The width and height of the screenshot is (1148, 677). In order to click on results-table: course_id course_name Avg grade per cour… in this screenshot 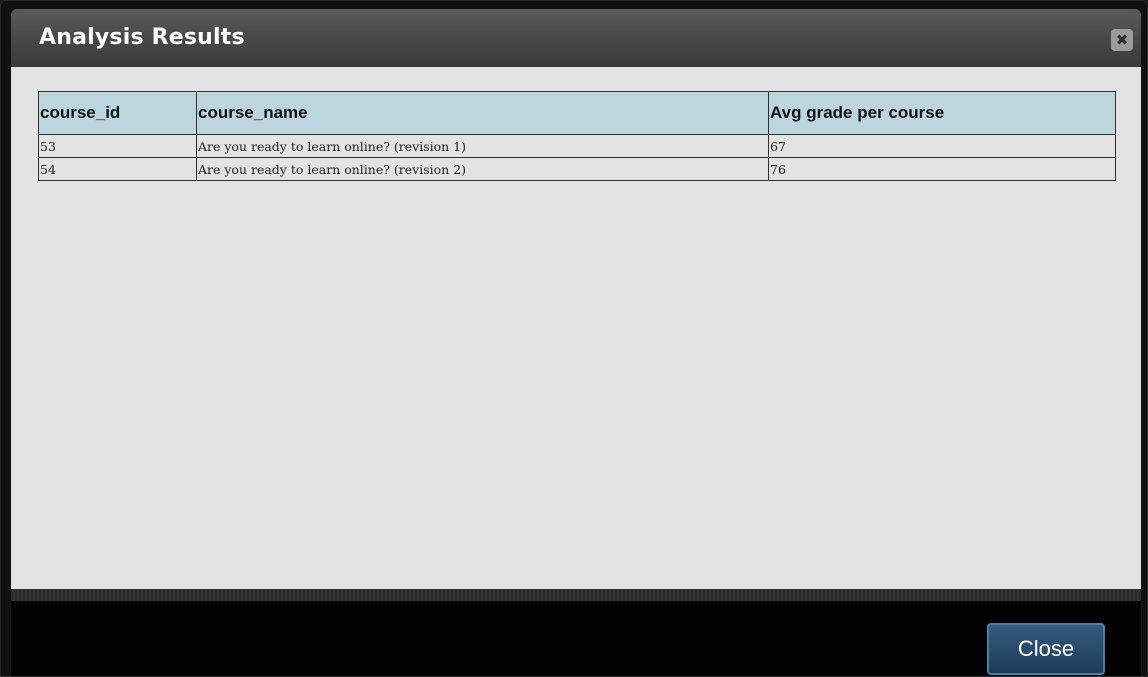, I will do `click(577, 136)`.